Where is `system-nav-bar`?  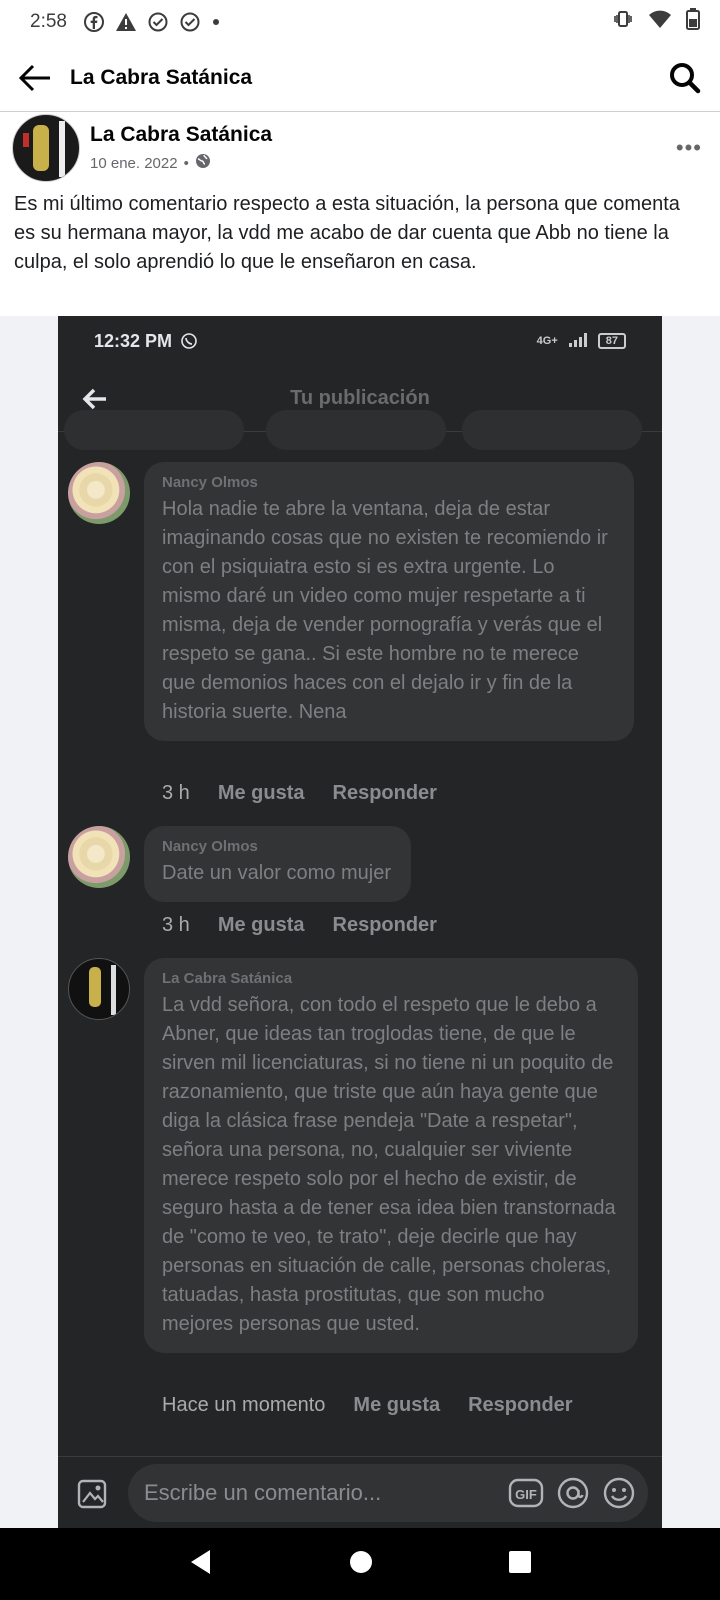 system-nav-bar is located at coordinates (360, 1564).